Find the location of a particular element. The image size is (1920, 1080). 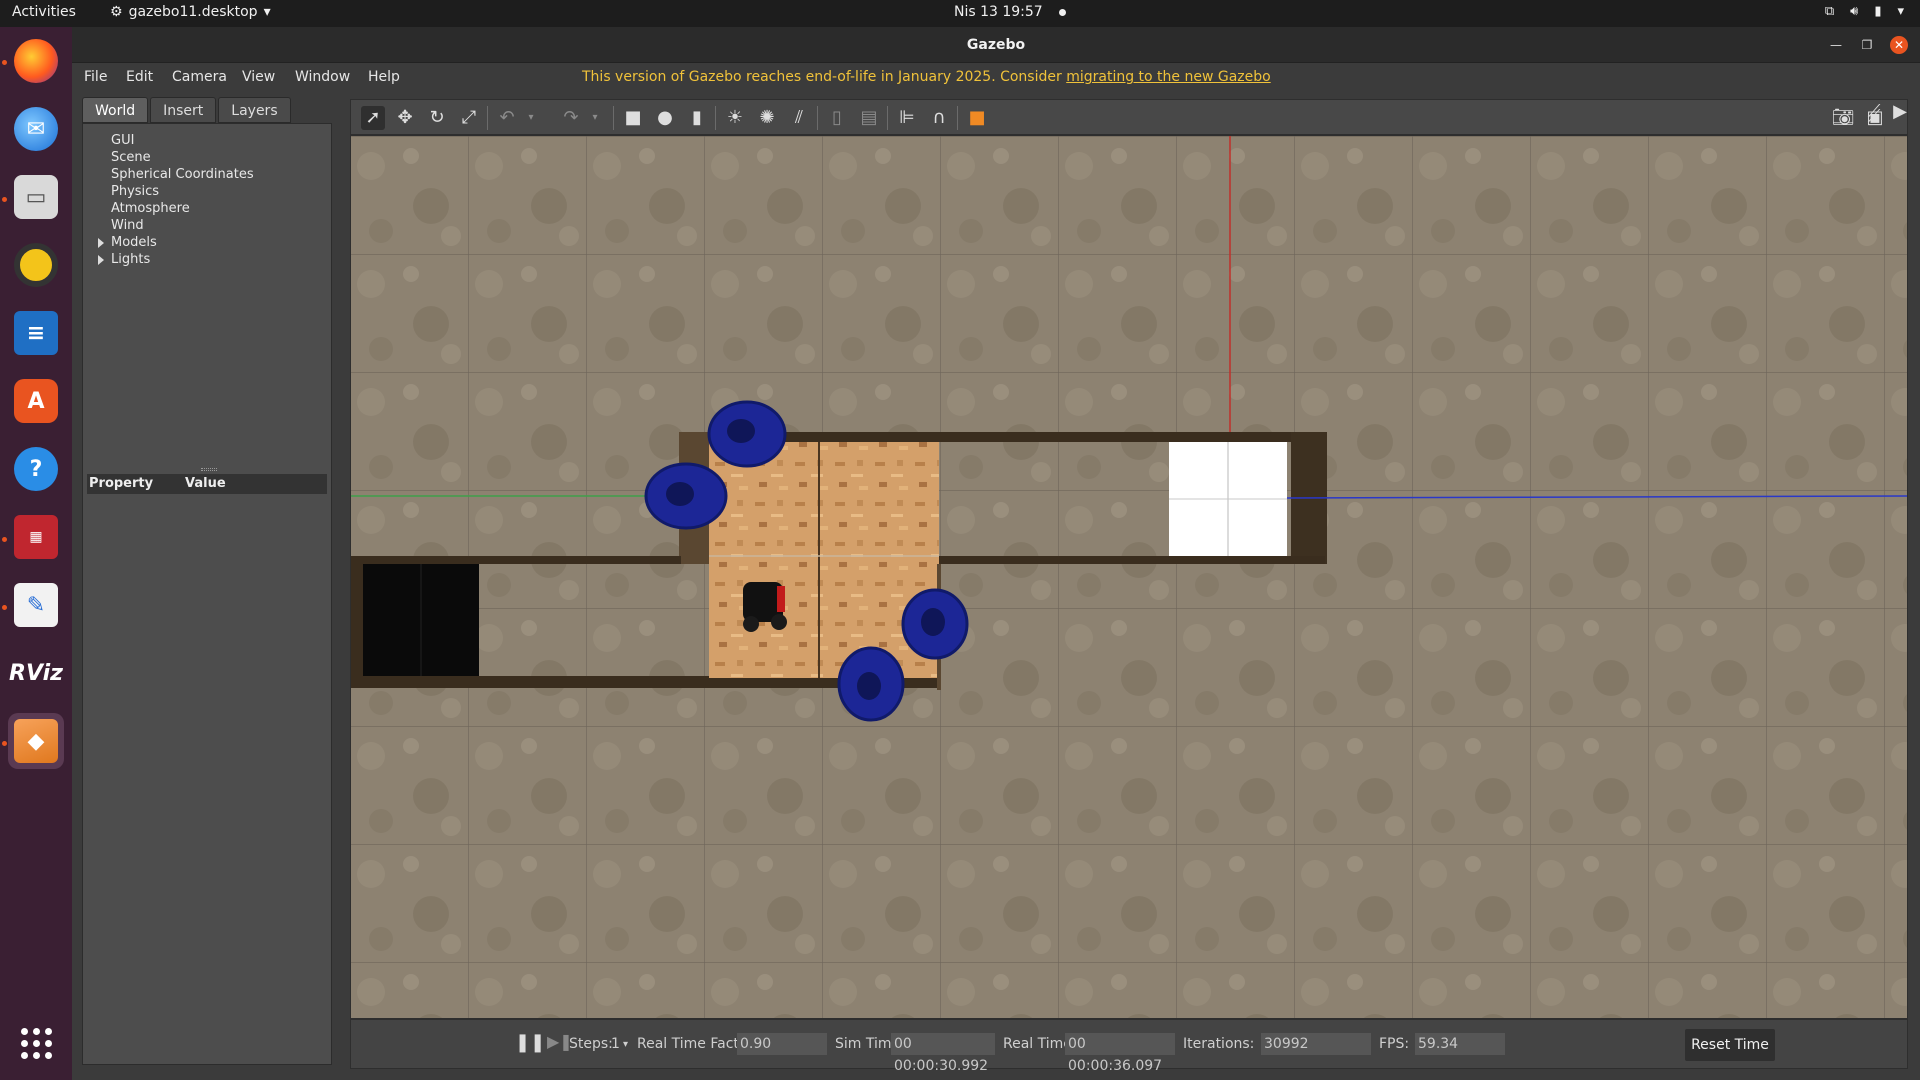

fps-label: FPS: is located at coordinates (1394, 1044).